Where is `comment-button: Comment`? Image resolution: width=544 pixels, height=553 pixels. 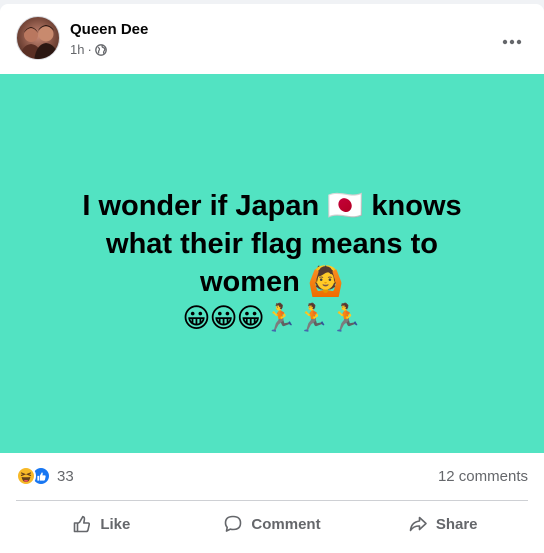 comment-button: Comment is located at coordinates (272, 524).